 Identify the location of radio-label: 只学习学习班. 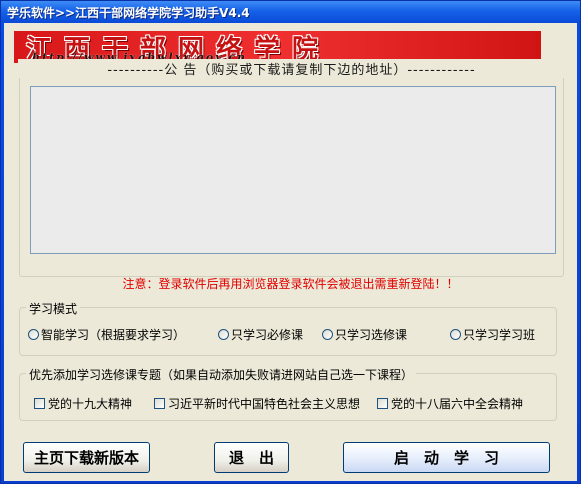
(499, 335).